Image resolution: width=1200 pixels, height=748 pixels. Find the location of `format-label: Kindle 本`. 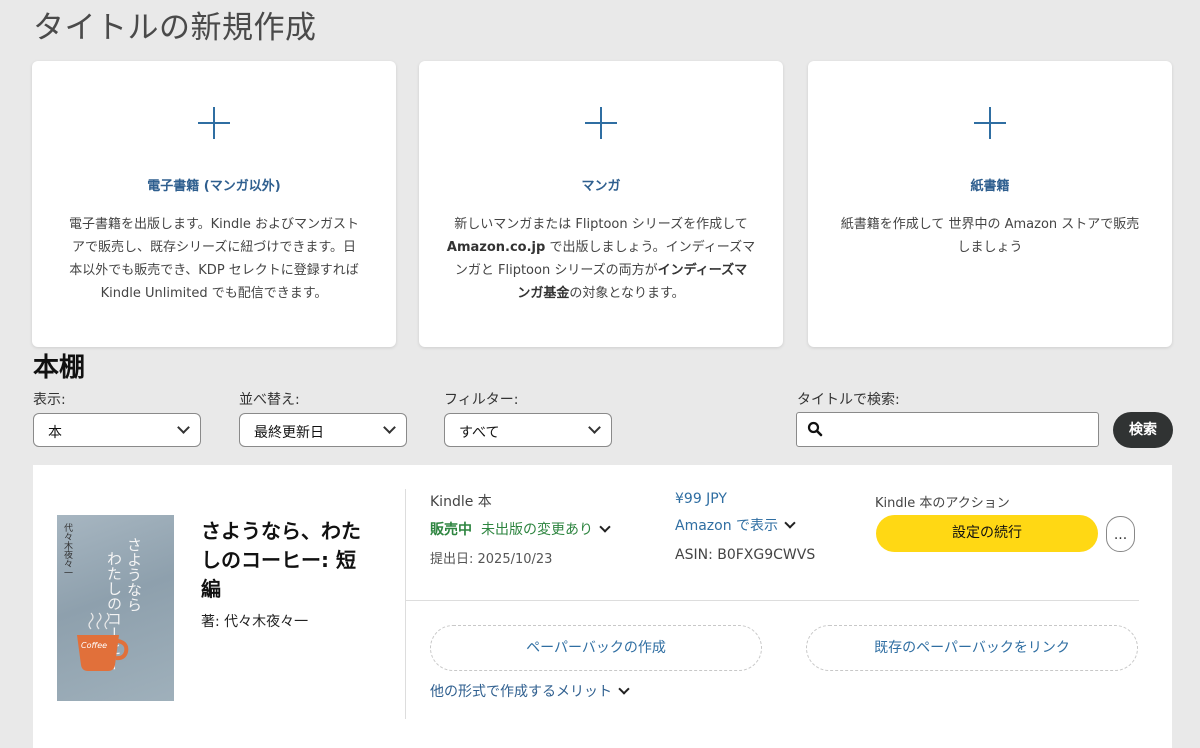

format-label: Kindle 本 is located at coordinates (461, 502).